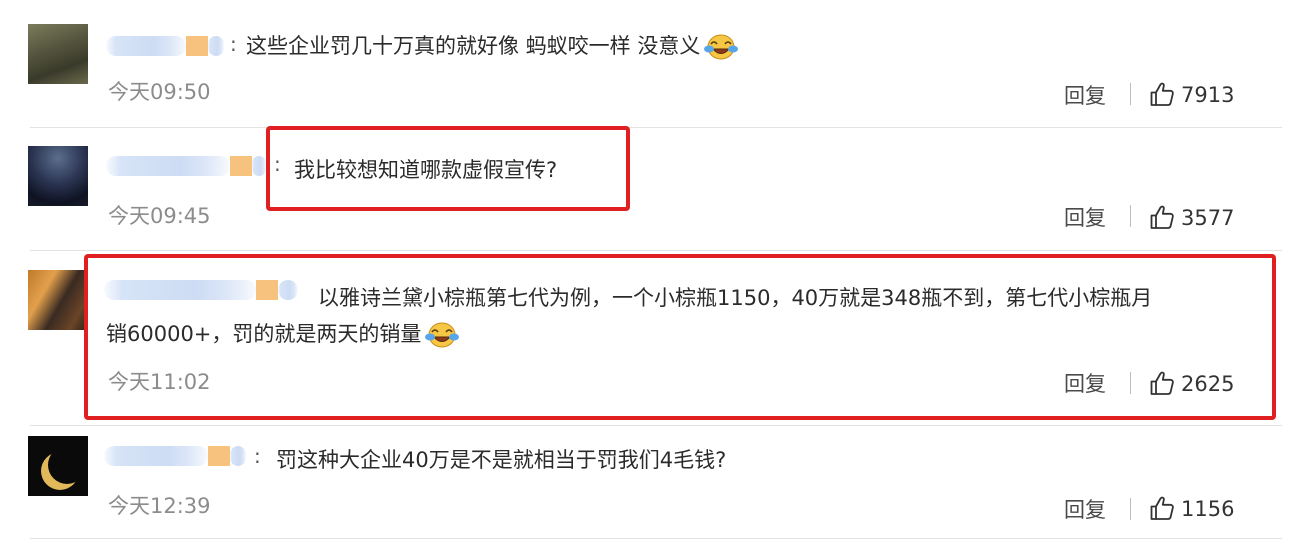 The height and width of the screenshot is (544, 1294). I want to click on comment-text-content: 罚这种大企业40万是不是就相当于罚我们4毛钱?, so click(501, 460).